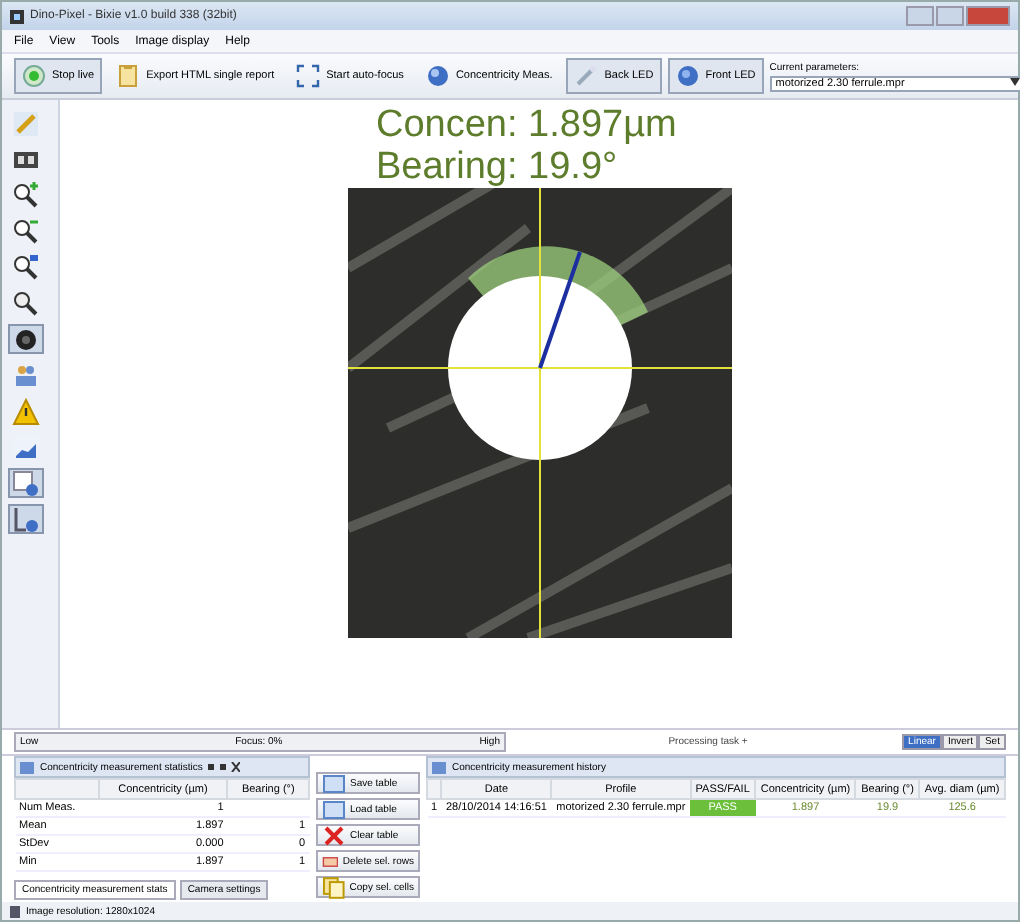 This screenshot has height=922, width=1020. What do you see at coordinates (334, 835) in the screenshot?
I see `cross-icon` at bounding box center [334, 835].